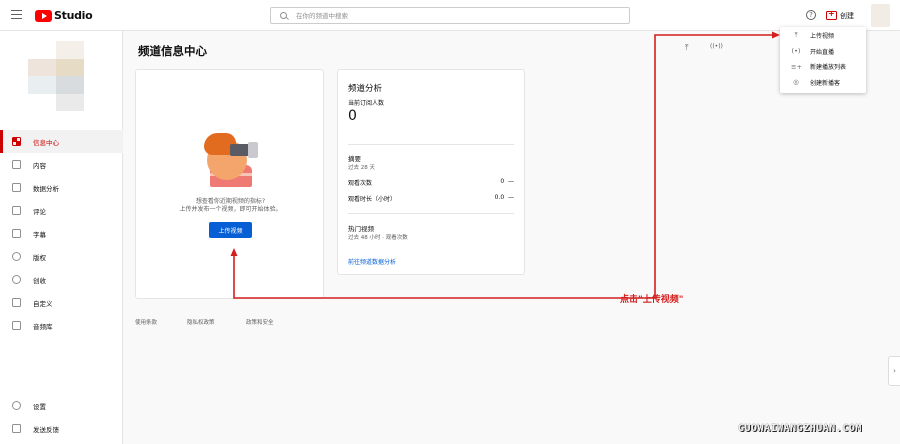  I want to click on sidebar-item-content: 内容, so click(61, 164).